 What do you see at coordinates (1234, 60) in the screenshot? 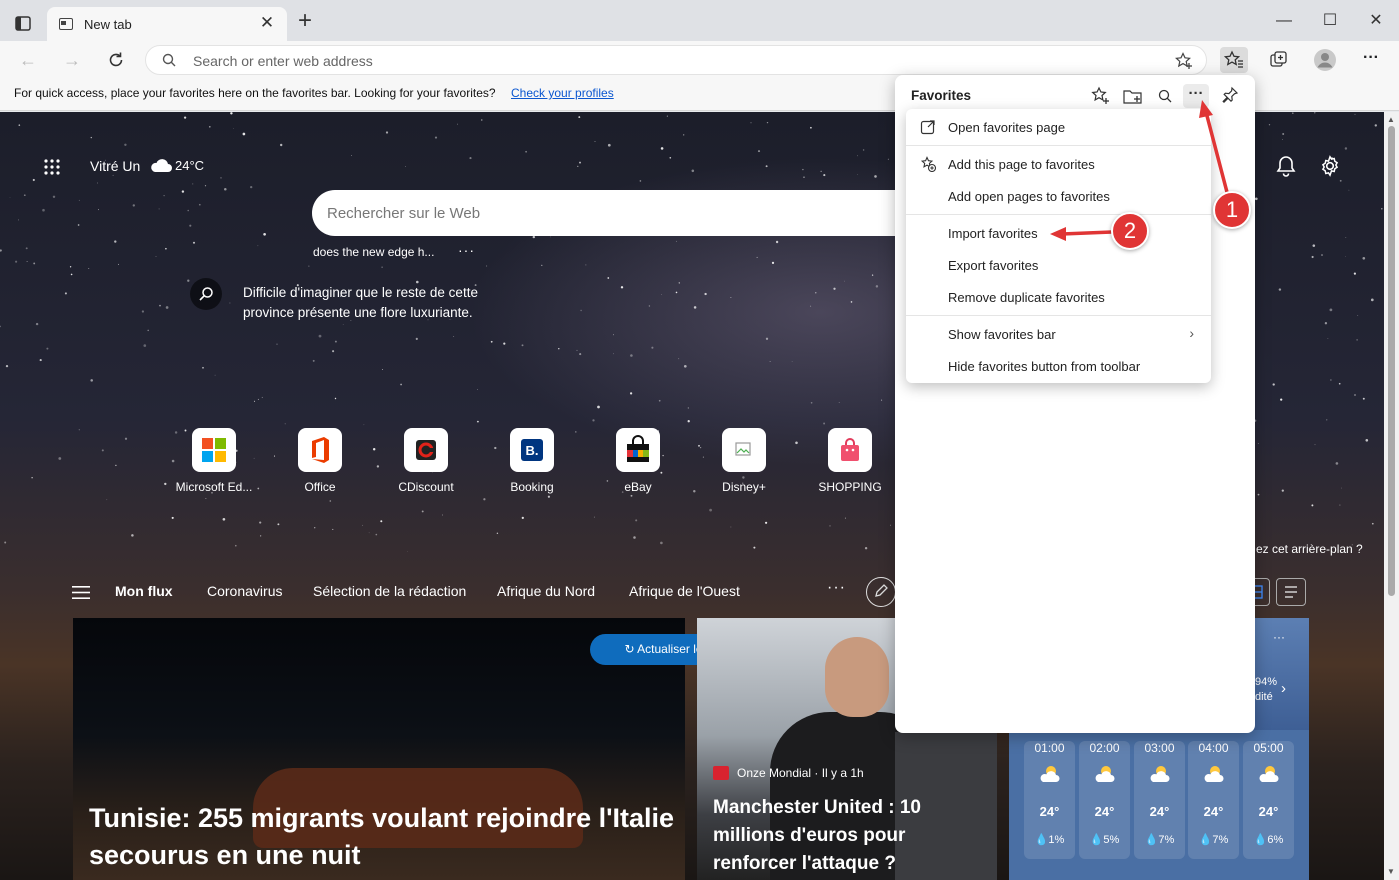
I see `favorites-button` at bounding box center [1234, 60].